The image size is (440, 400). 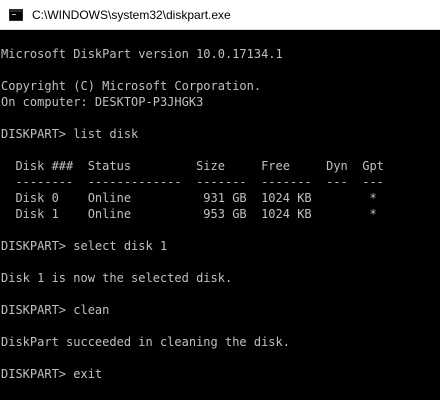 I want to click on console-line-version: Microsoft DiskPart version 10.0.17134.1, so click(x=142, y=54).